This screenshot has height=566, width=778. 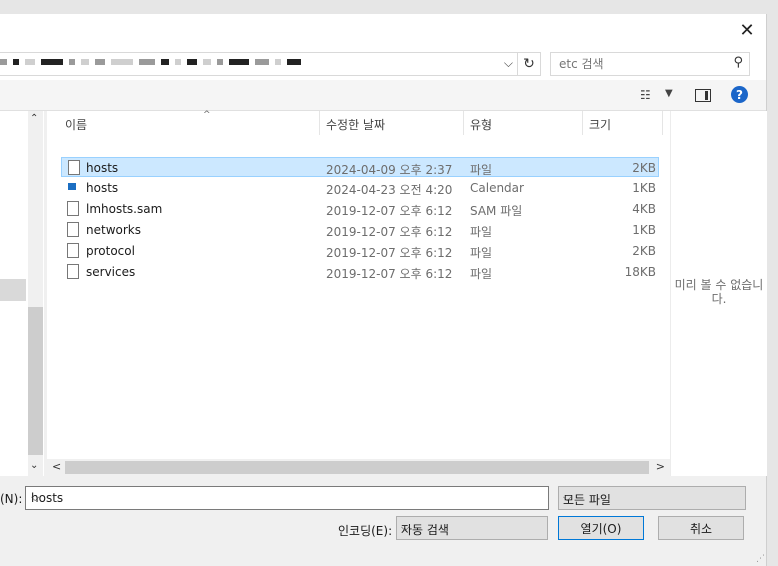 I want to click on chevron-right-icon: >, so click(x=660, y=466).